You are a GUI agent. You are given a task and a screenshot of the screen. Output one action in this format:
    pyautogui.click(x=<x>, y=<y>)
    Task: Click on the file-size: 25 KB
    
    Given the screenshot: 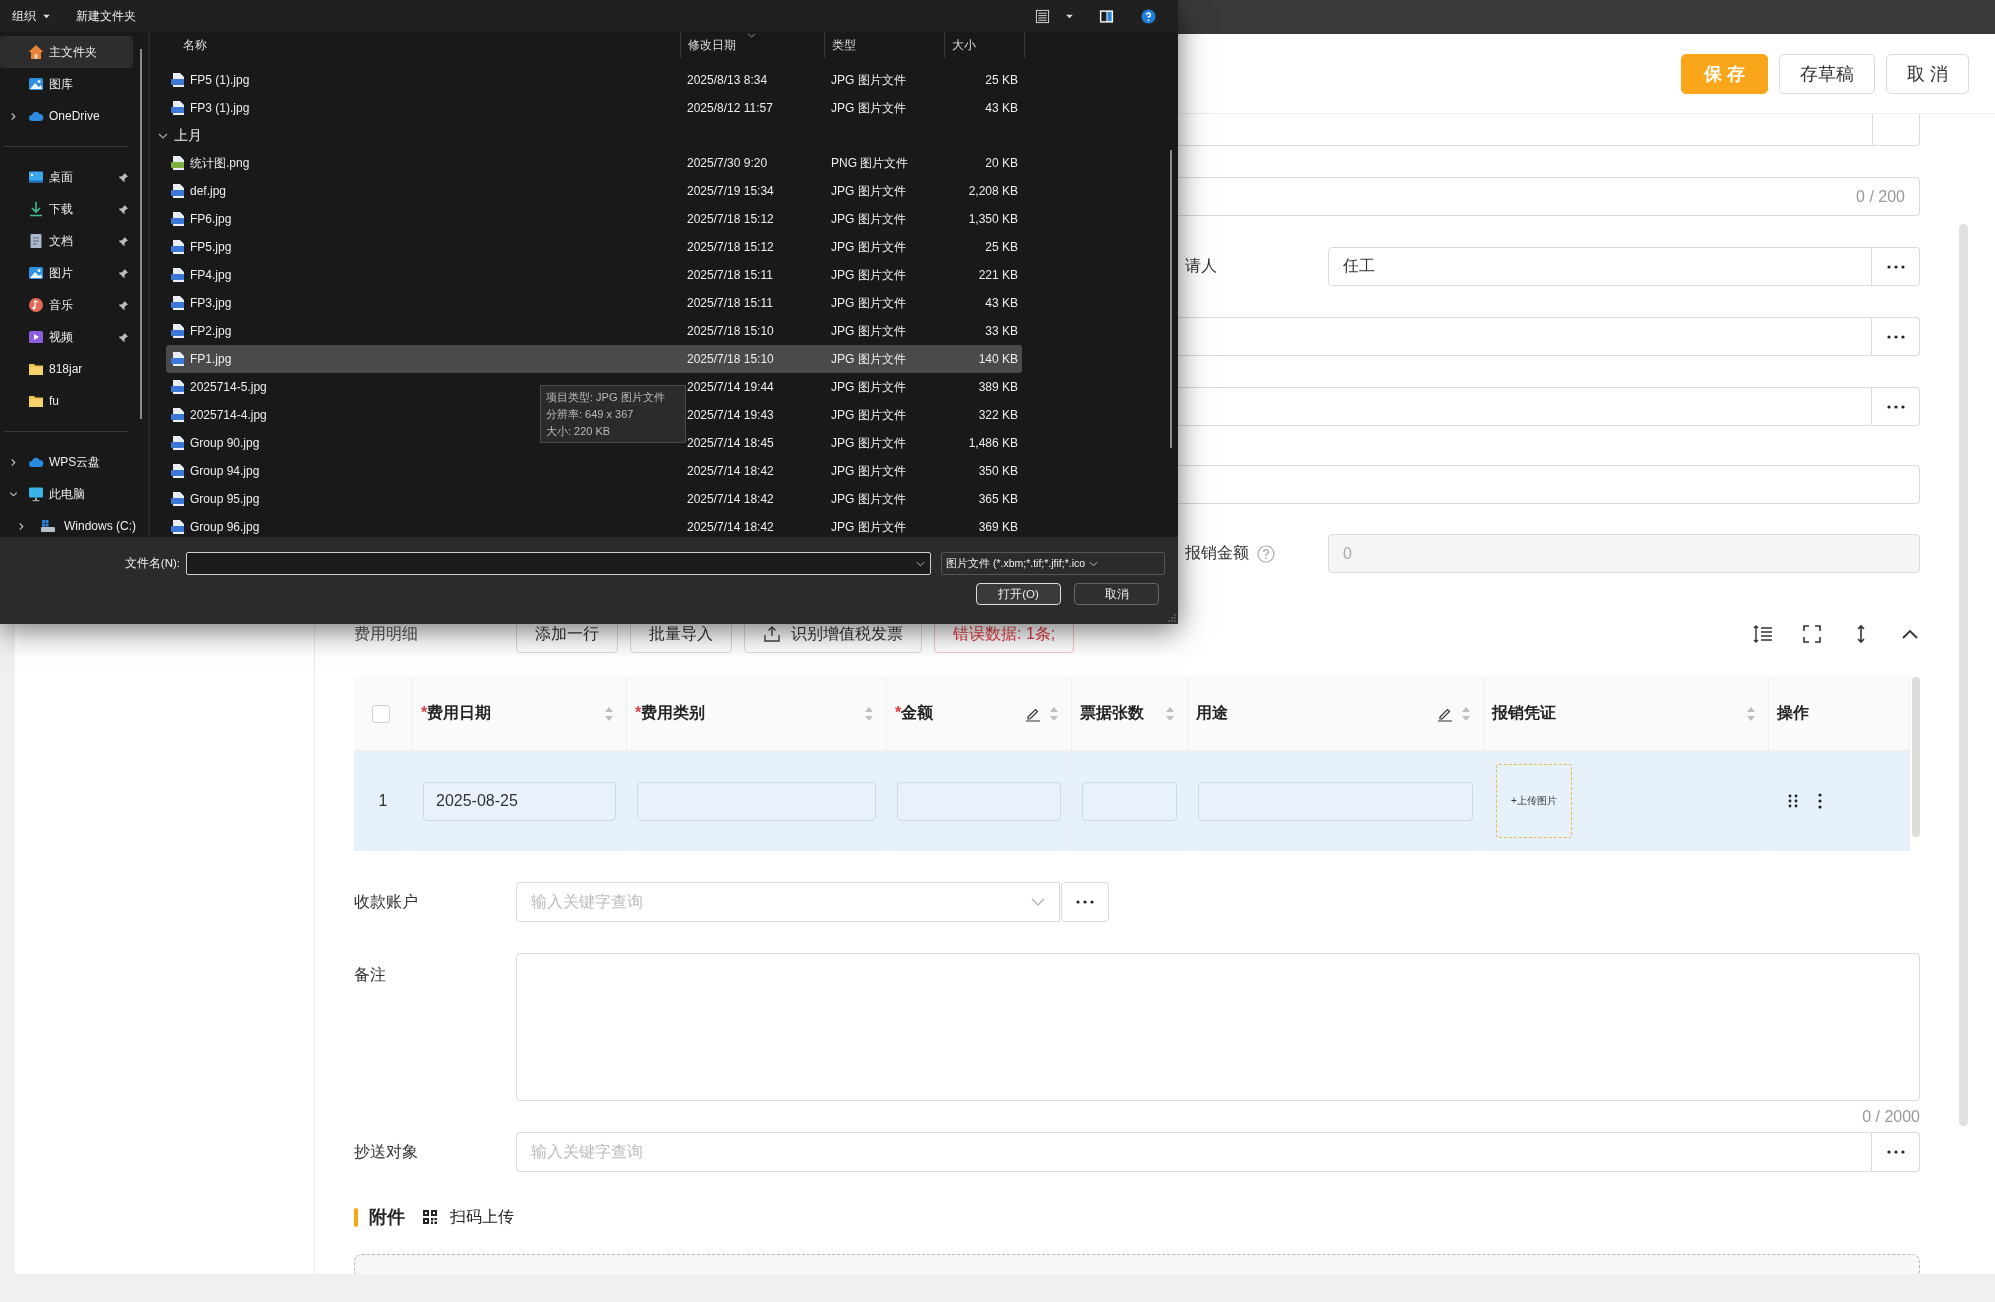 What is the action you would take?
    pyautogui.click(x=1001, y=80)
    